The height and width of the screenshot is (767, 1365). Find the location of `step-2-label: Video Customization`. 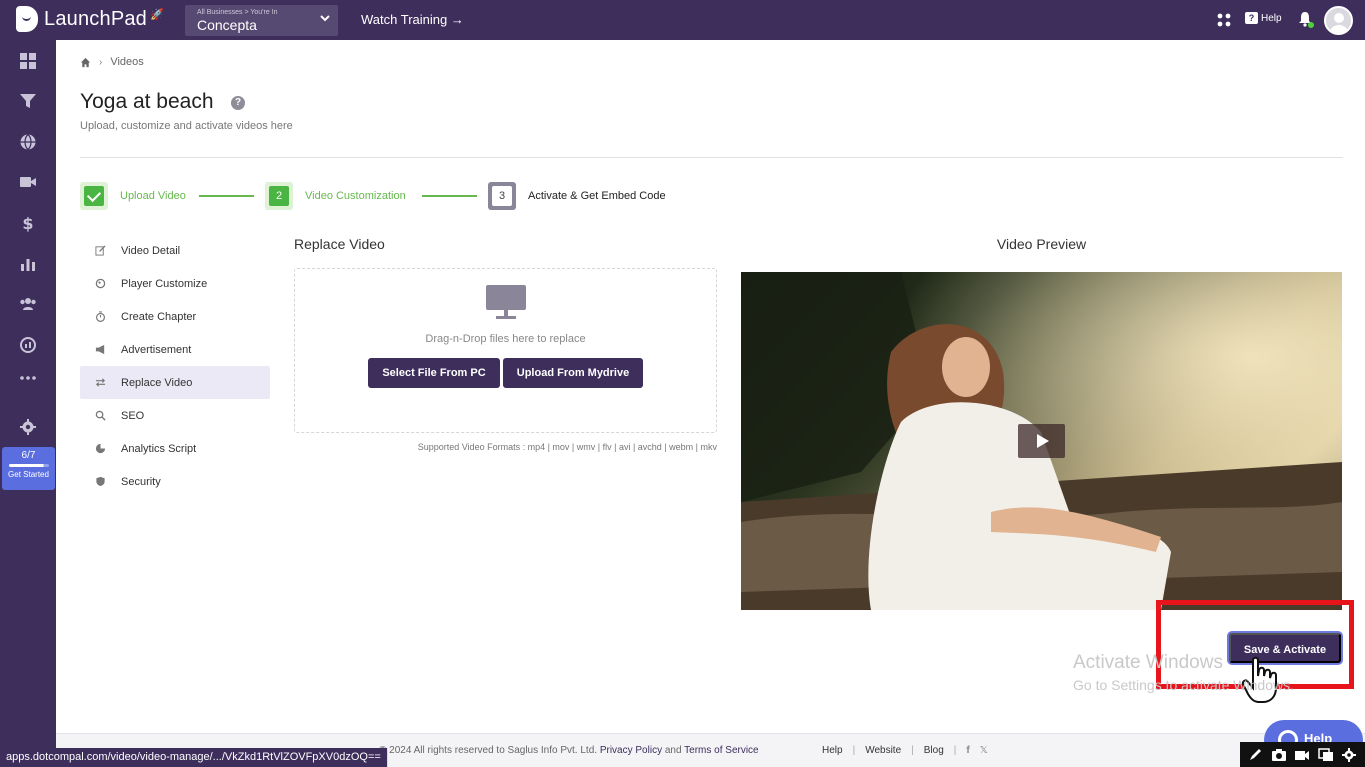

step-2-label: Video Customization is located at coordinates (355, 196).